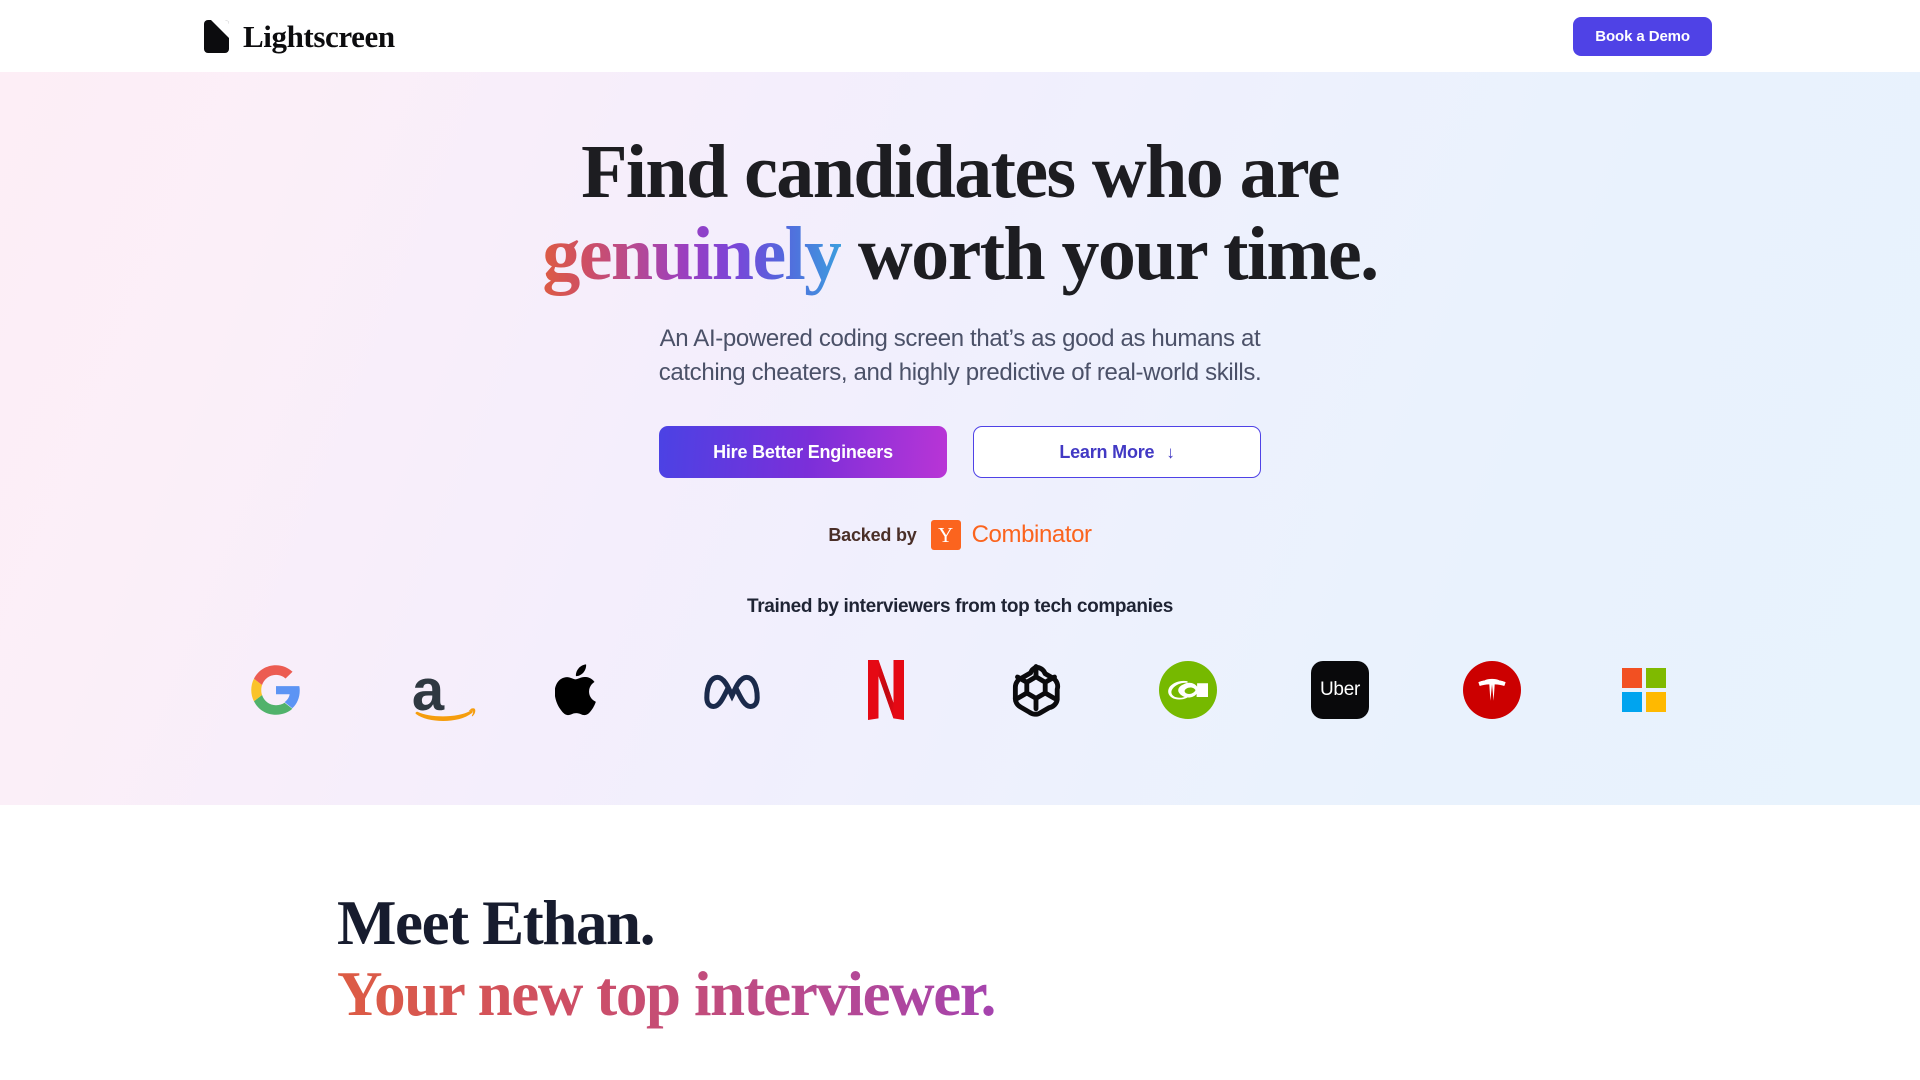 The height and width of the screenshot is (1080, 1920). What do you see at coordinates (1170, 452) in the screenshot?
I see `arrow-down-icon: ↓` at bounding box center [1170, 452].